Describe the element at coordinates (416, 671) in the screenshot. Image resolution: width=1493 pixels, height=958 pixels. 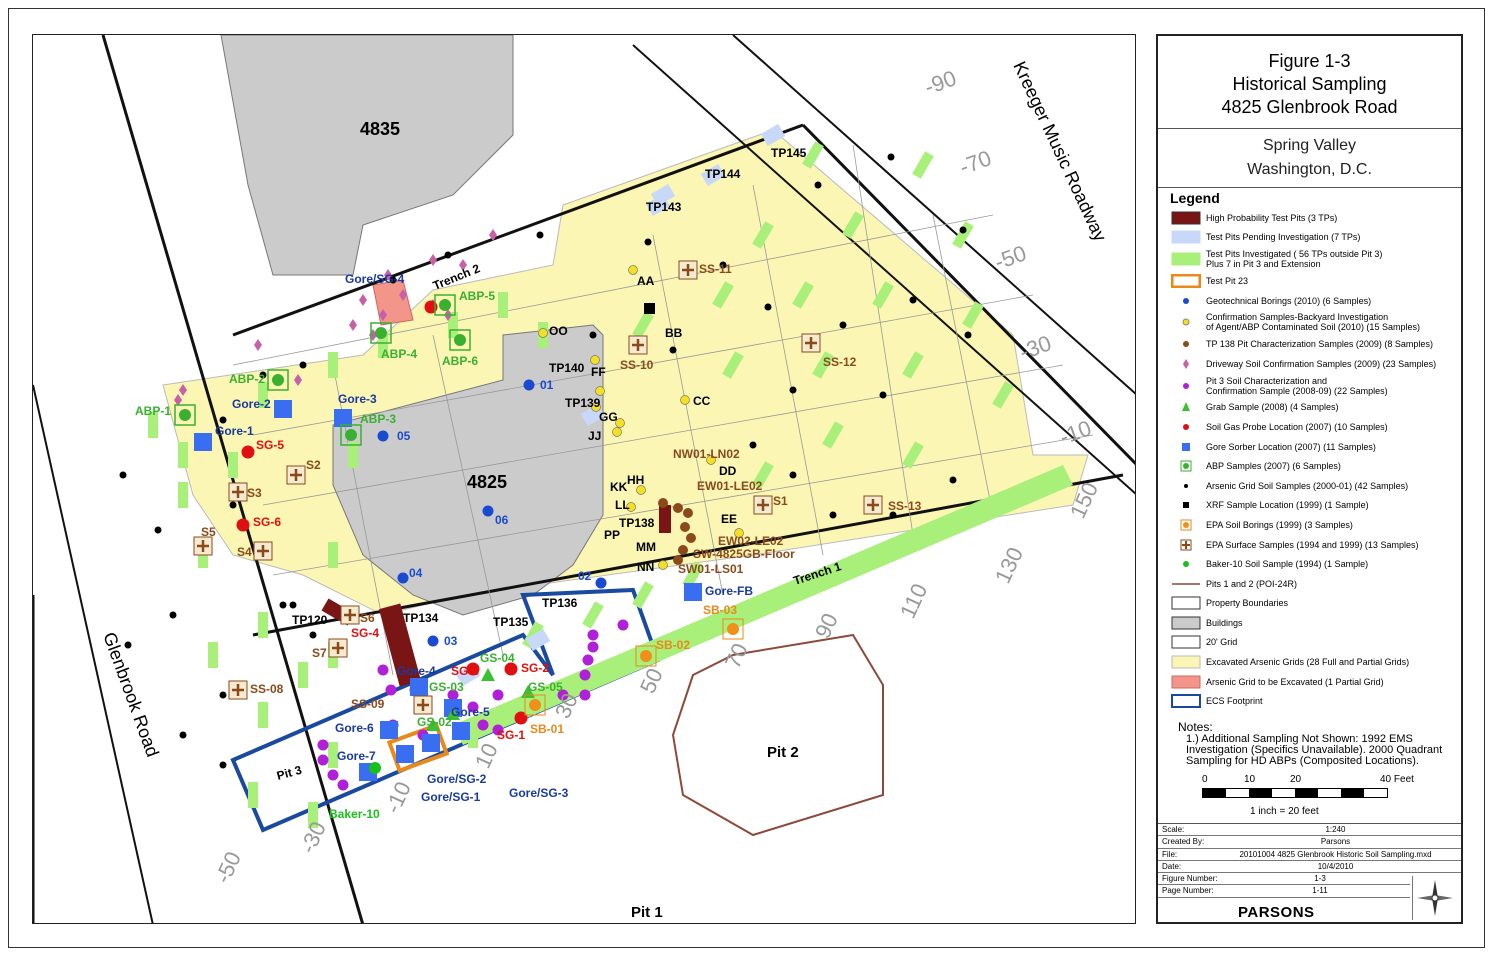
I see `sample-label: Gore-4` at that location.